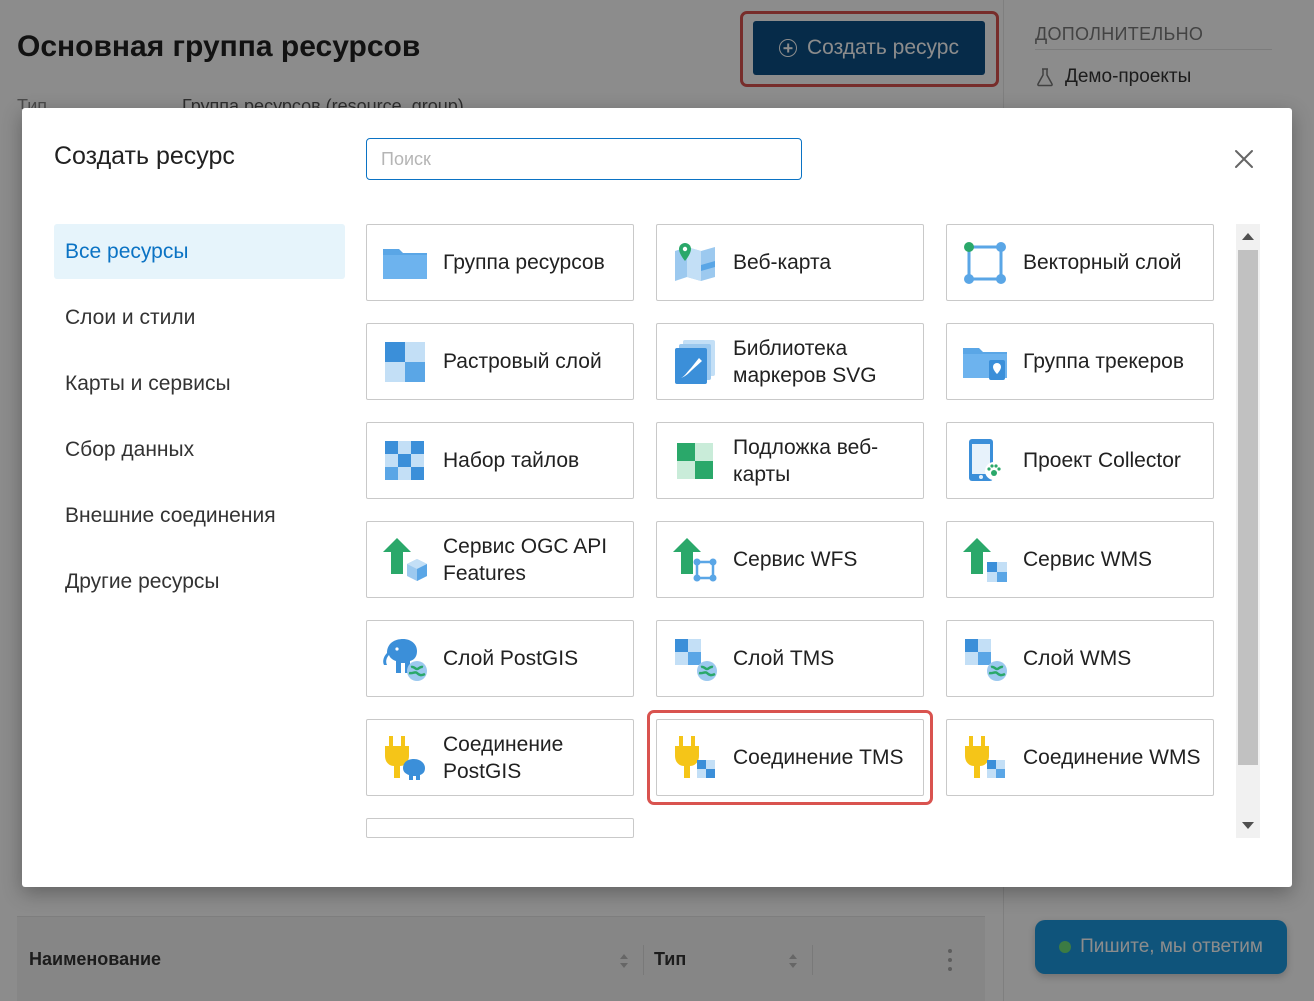 This screenshot has width=1314, height=1001. I want to click on category-label: Слои и стили, so click(130, 317).